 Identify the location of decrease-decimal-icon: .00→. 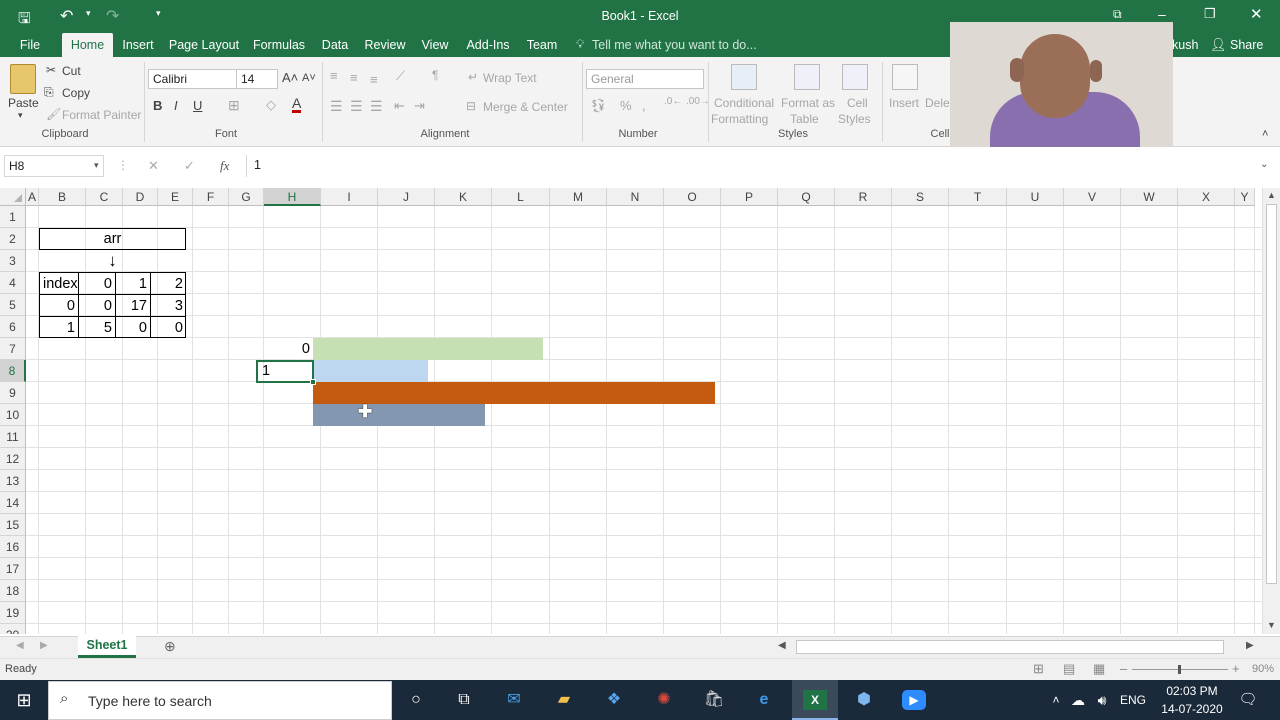
(698, 101).